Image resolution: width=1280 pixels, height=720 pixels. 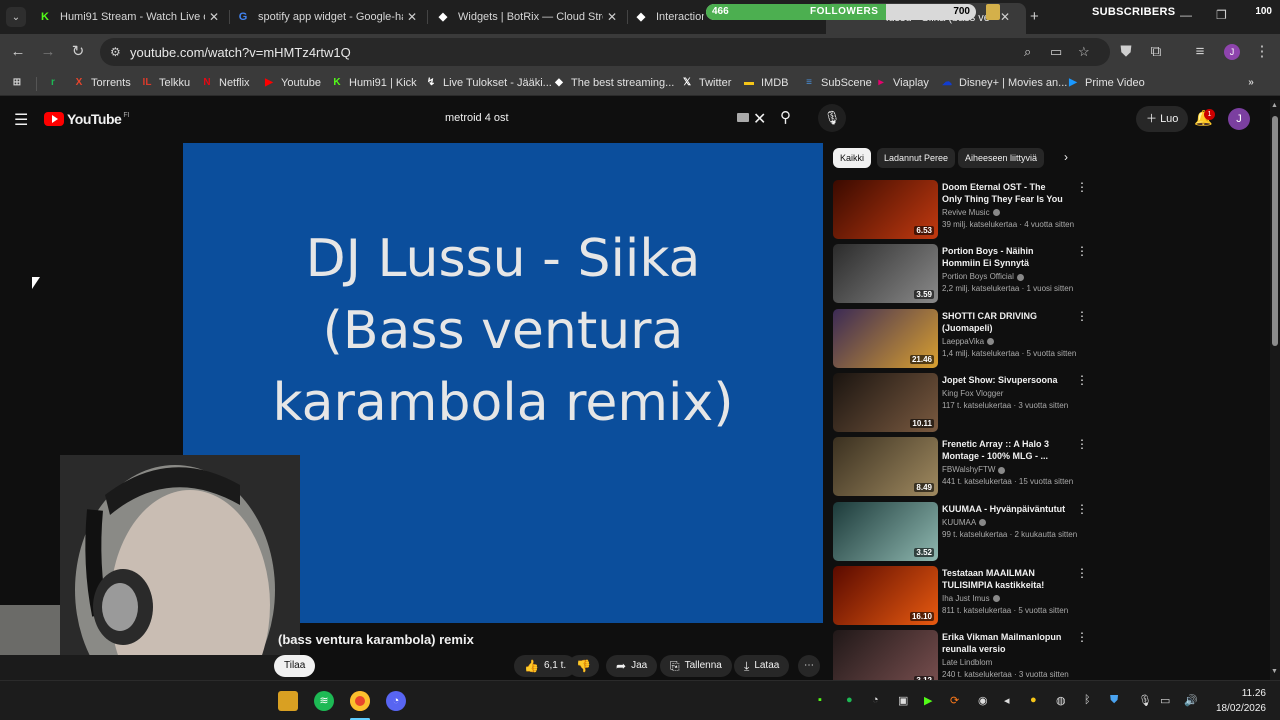 I want to click on bookmark-item: ≡ SubScene, so click(x=837, y=83).